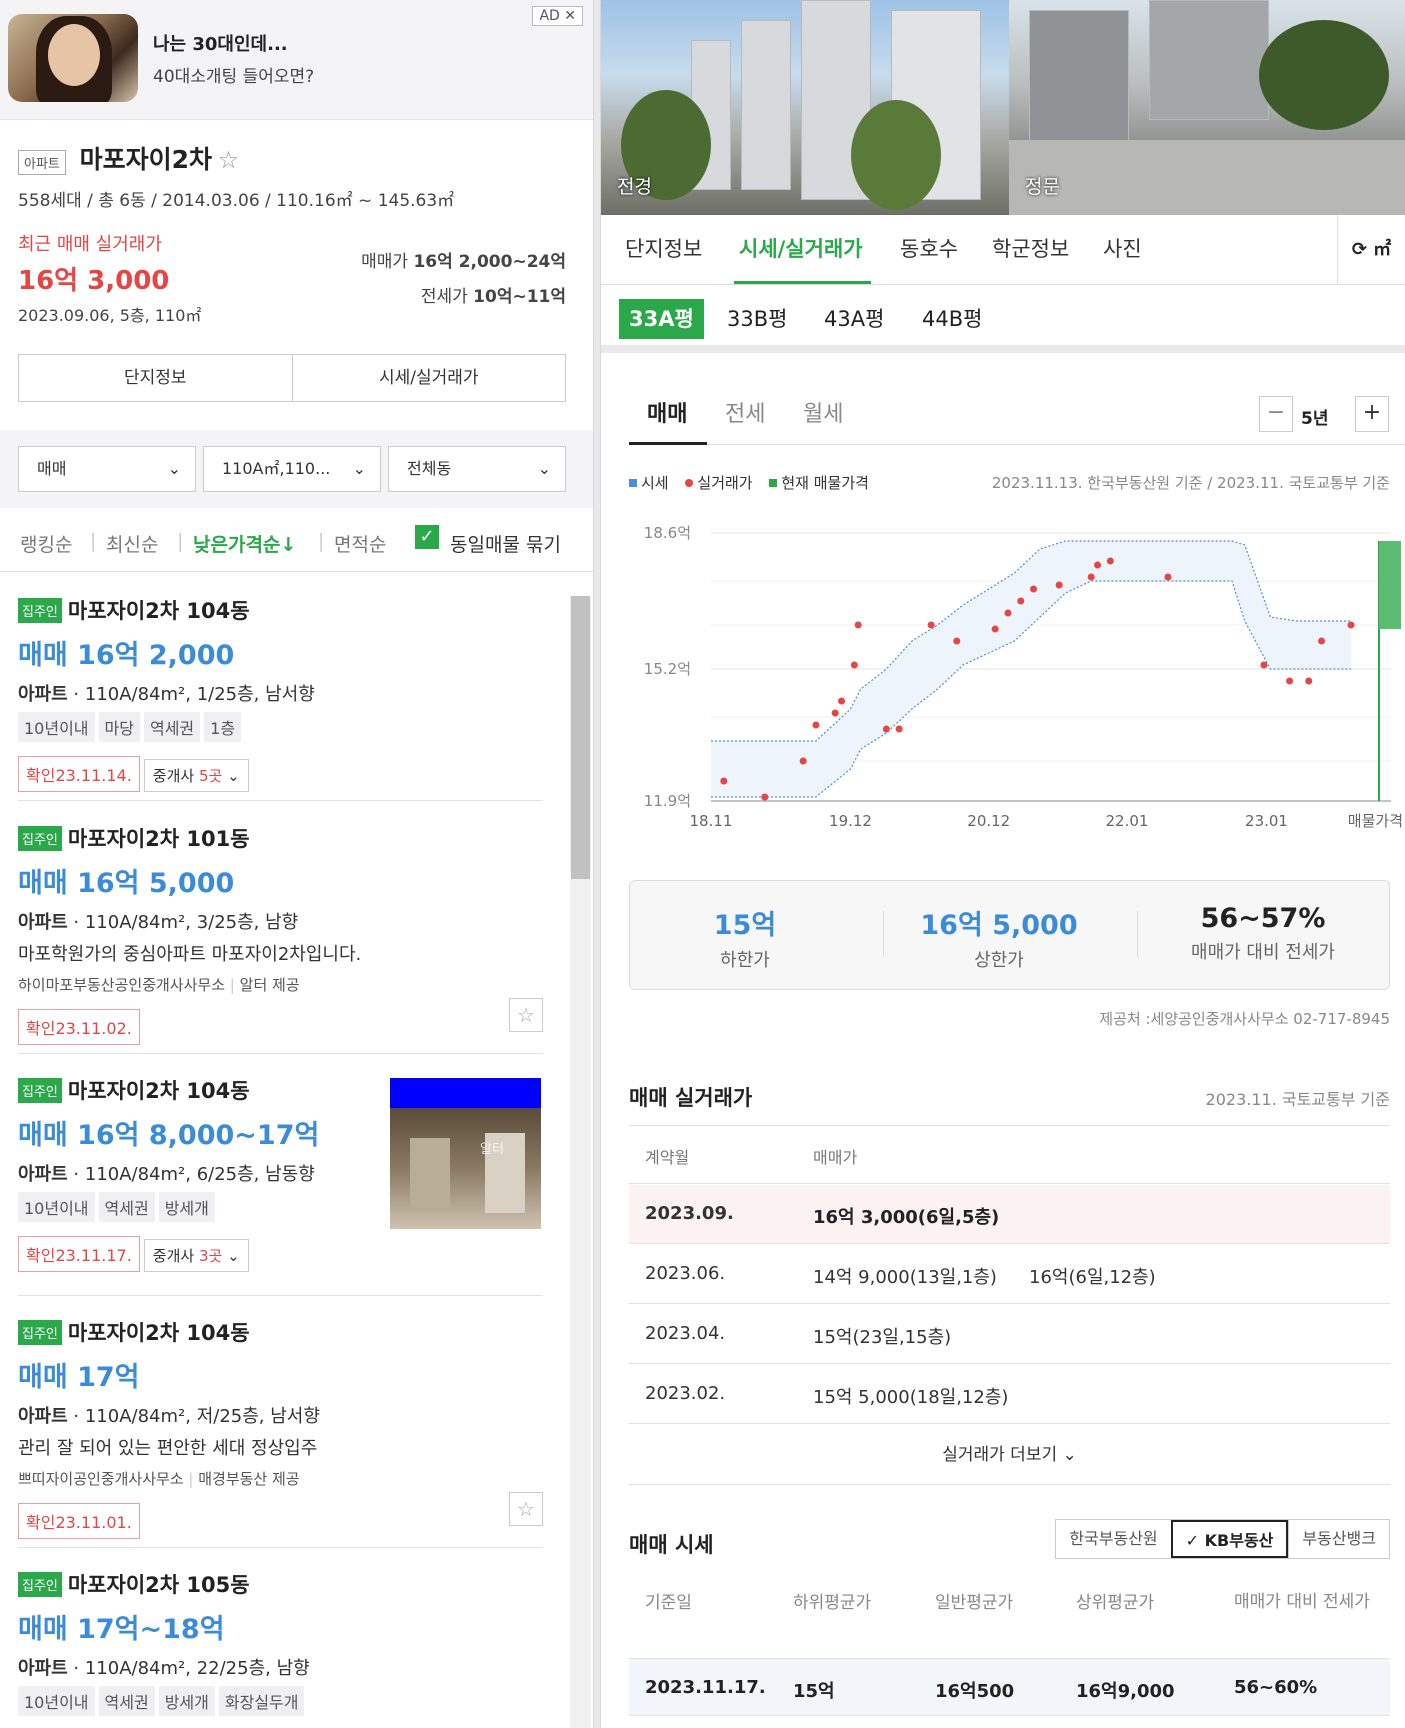 The height and width of the screenshot is (1728, 1405). I want to click on tab-monthly: 월세, so click(823, 412).